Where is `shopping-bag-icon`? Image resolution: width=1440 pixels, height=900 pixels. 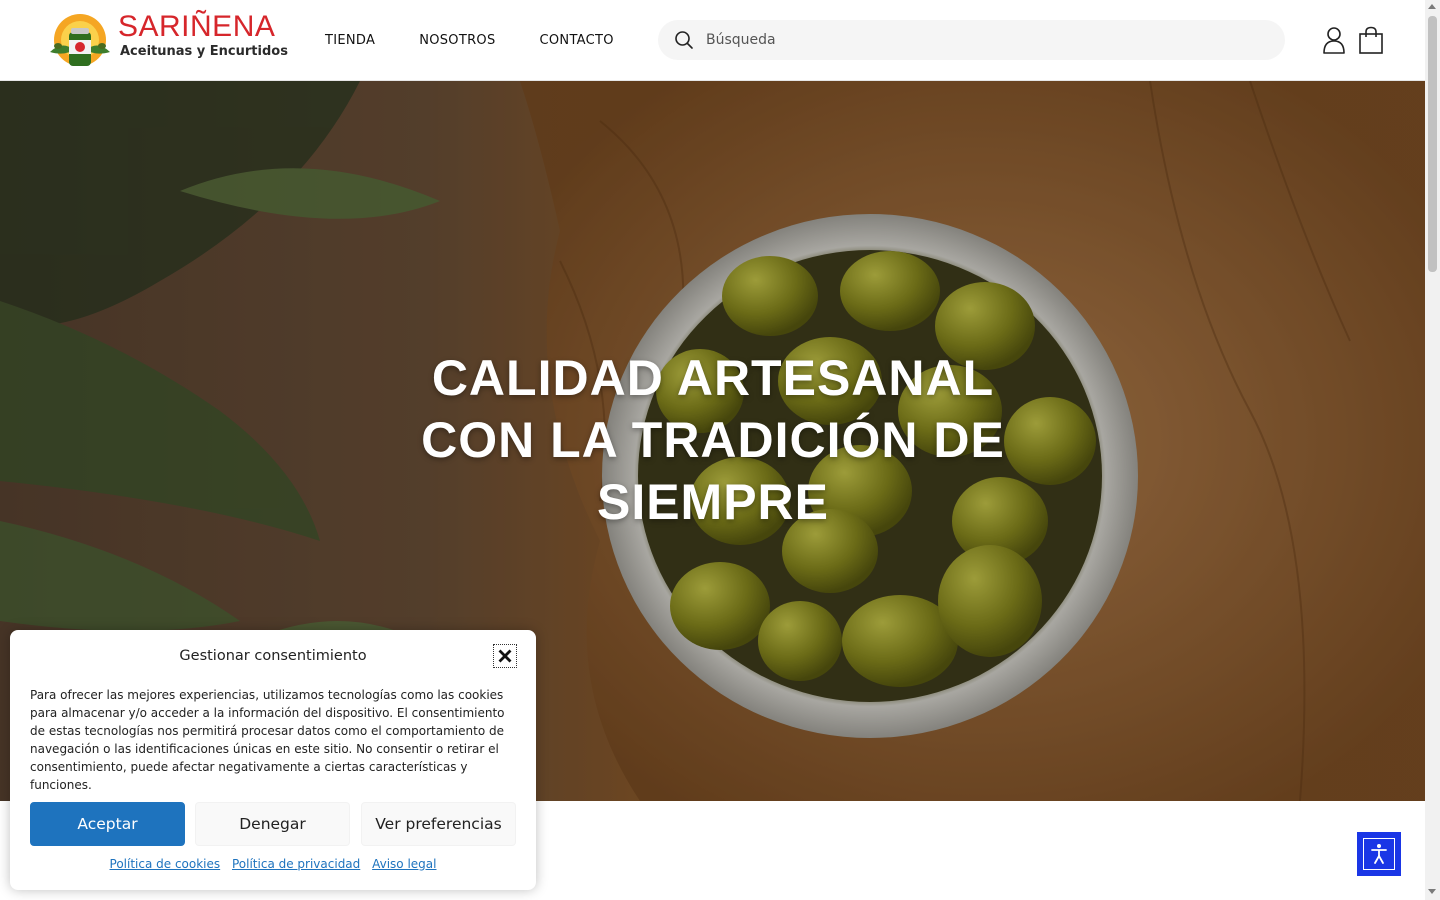
shopping-bag-icon is located at coordinates (1371, 40).